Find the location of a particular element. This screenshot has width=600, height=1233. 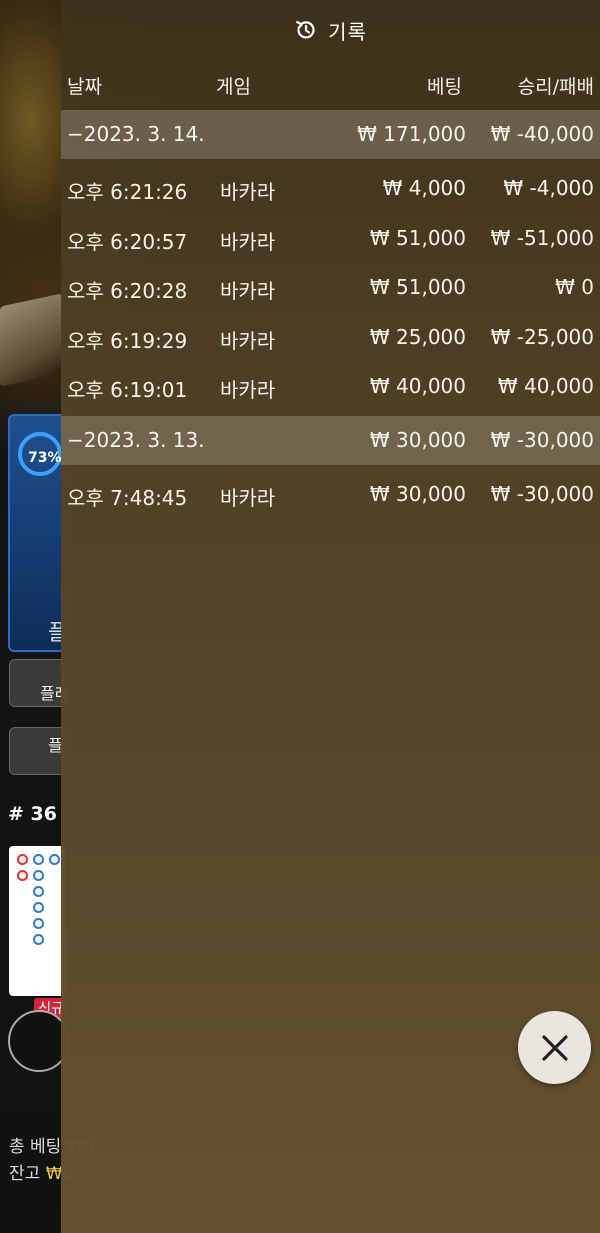

row-bet: ₩ 30,000 is located at coordinates (417, 494).